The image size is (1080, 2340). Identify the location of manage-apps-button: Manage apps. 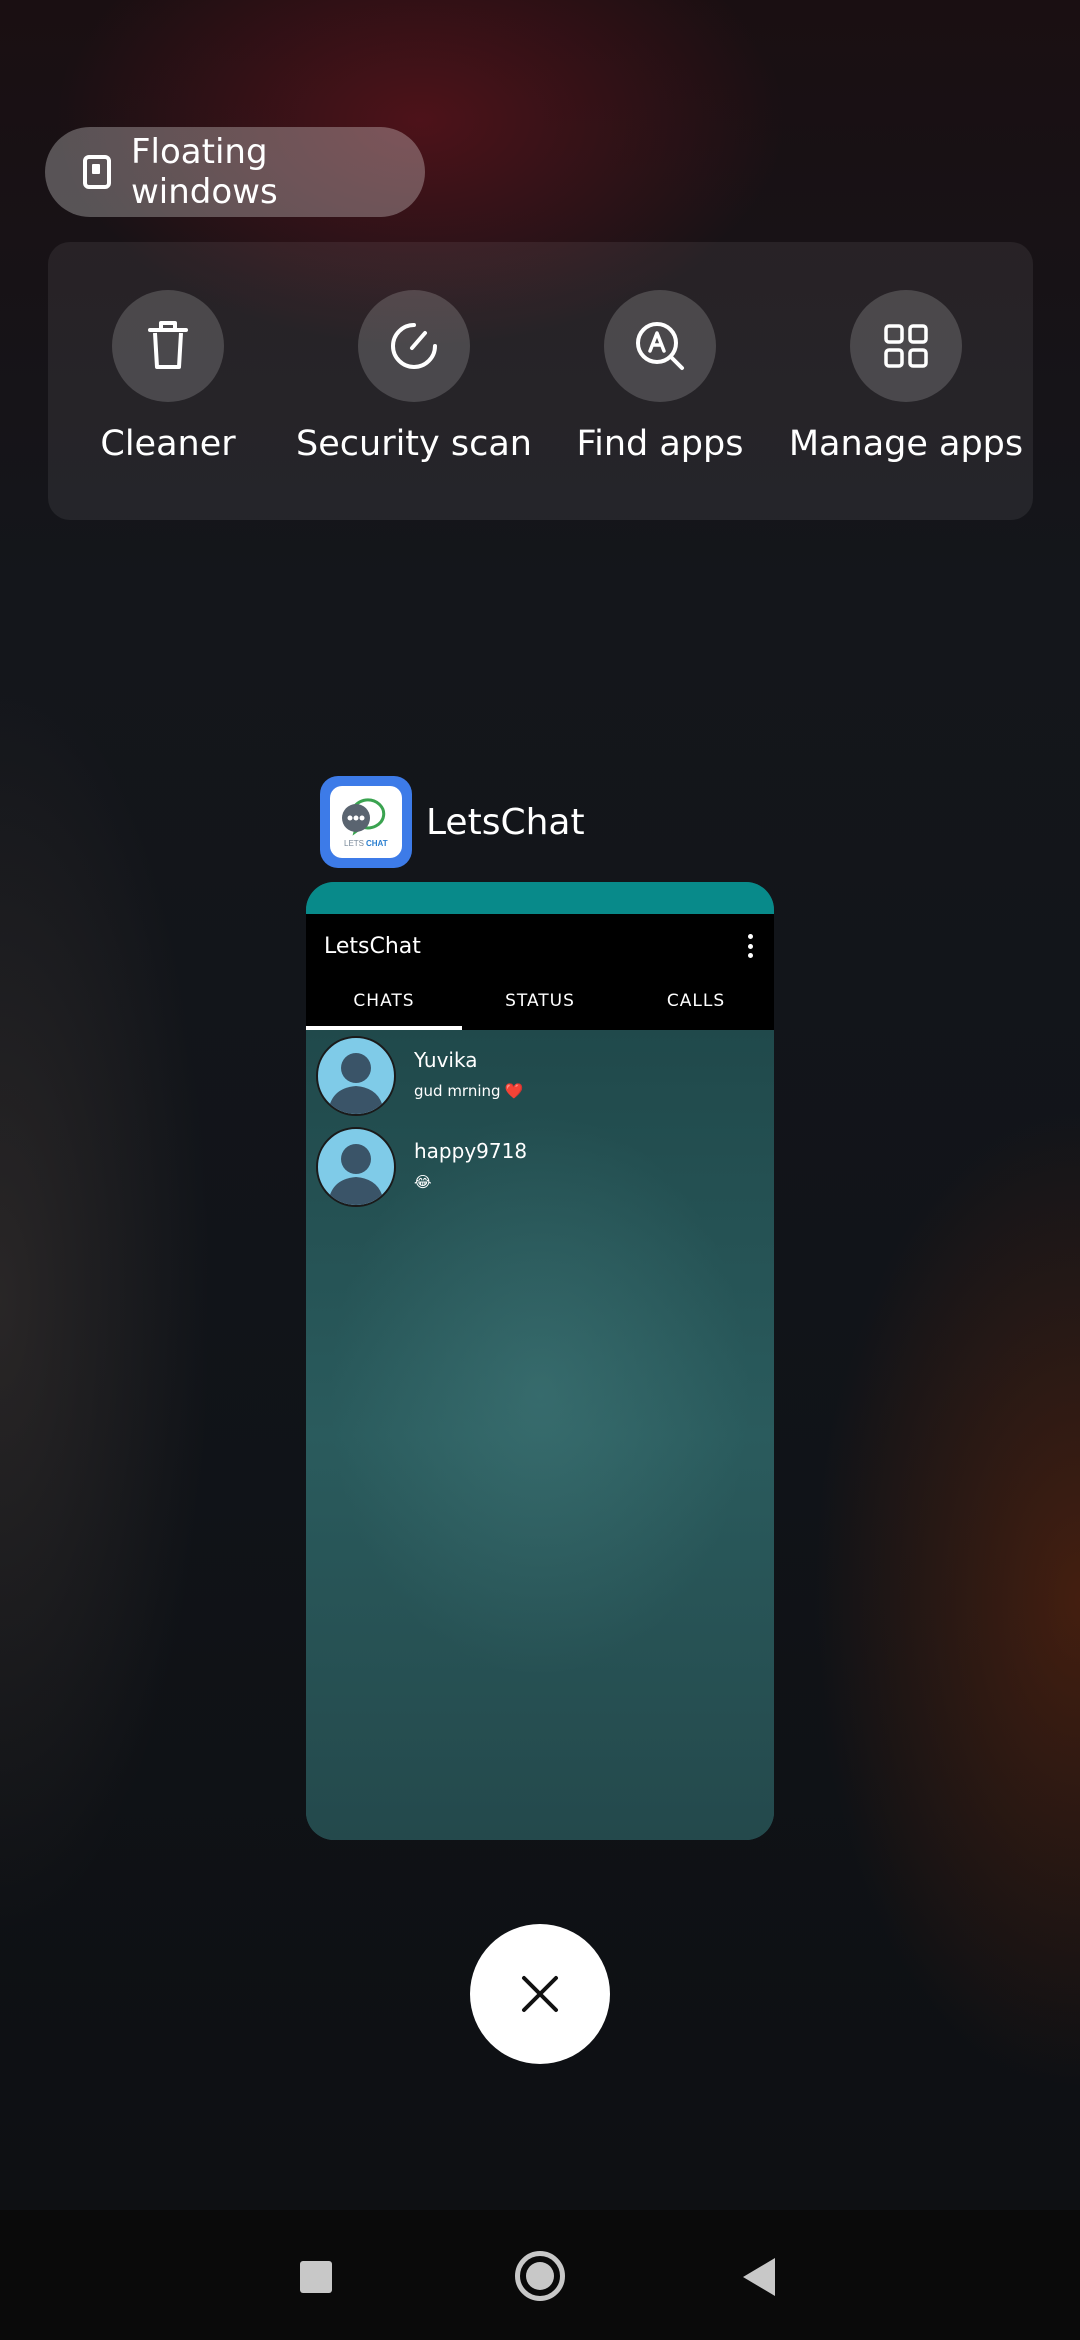
(906, 377).